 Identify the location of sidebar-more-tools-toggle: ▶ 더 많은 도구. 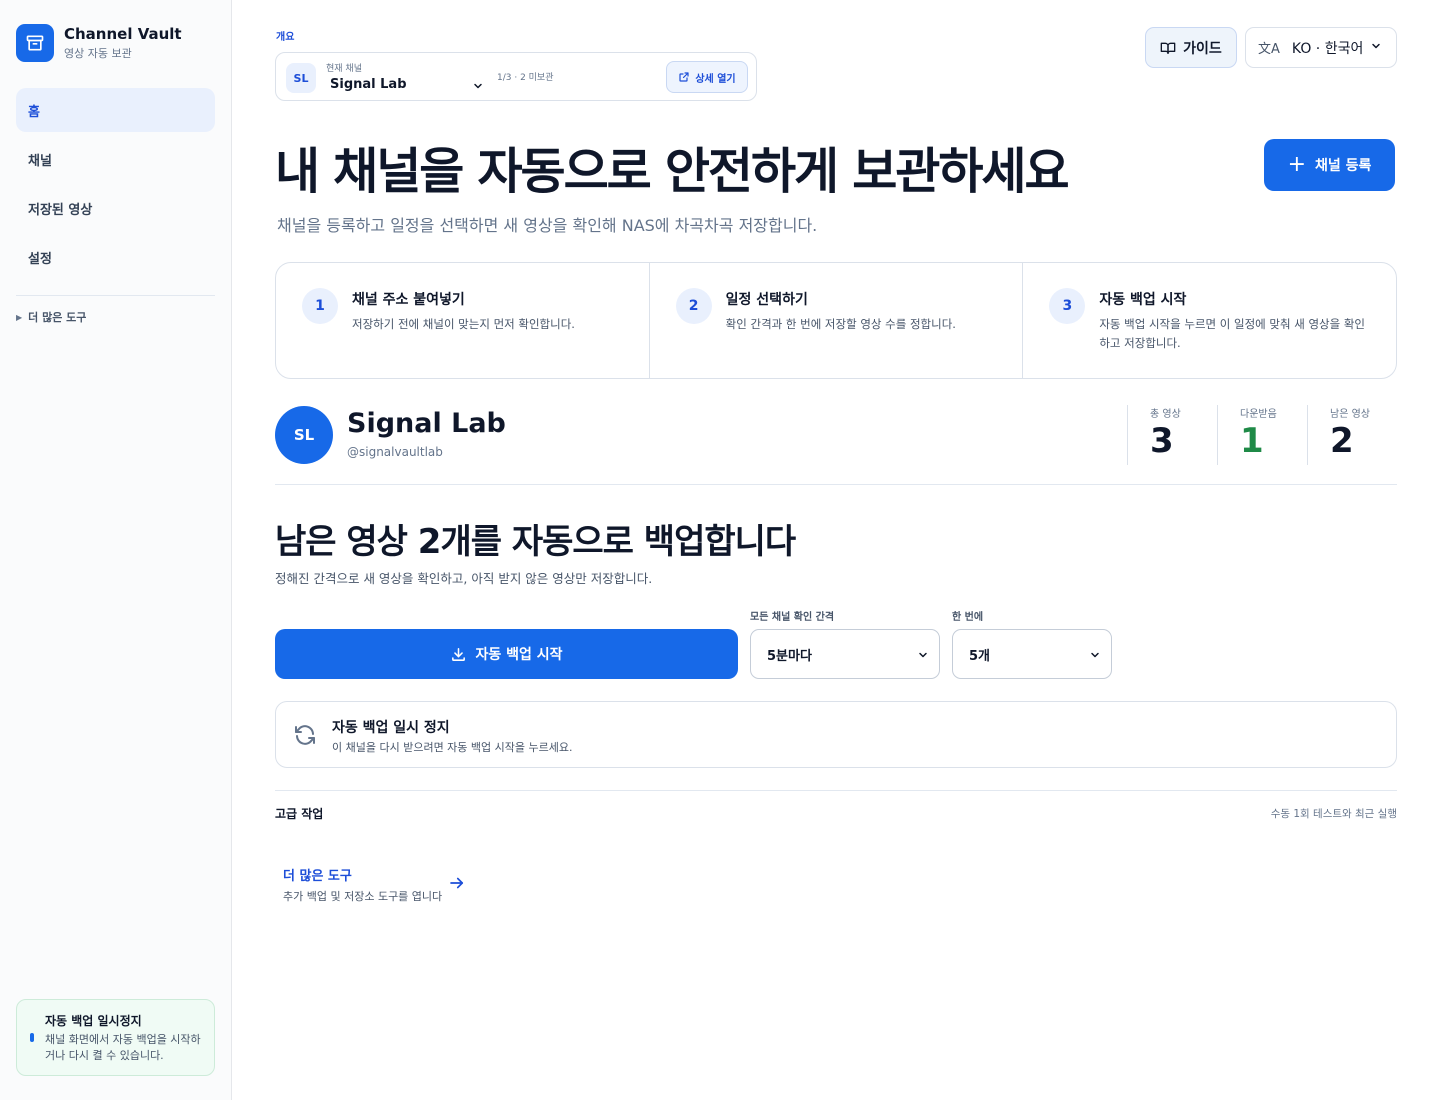
(51, 317).